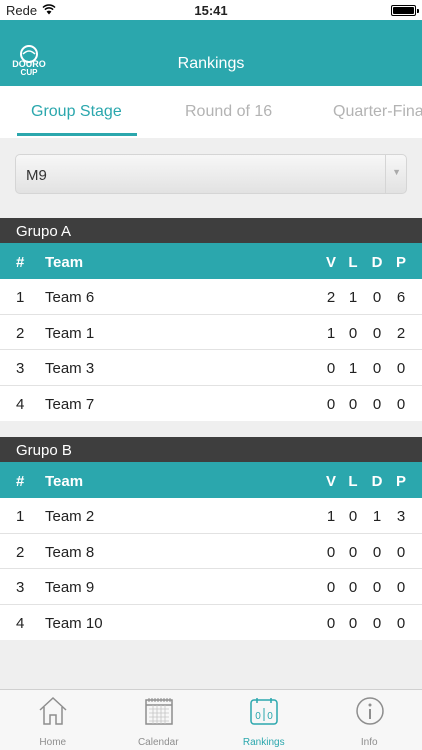  I want to click on bottom-tab-bar: Home Calendar 0 0 Rankings Info, so click(211, 719).